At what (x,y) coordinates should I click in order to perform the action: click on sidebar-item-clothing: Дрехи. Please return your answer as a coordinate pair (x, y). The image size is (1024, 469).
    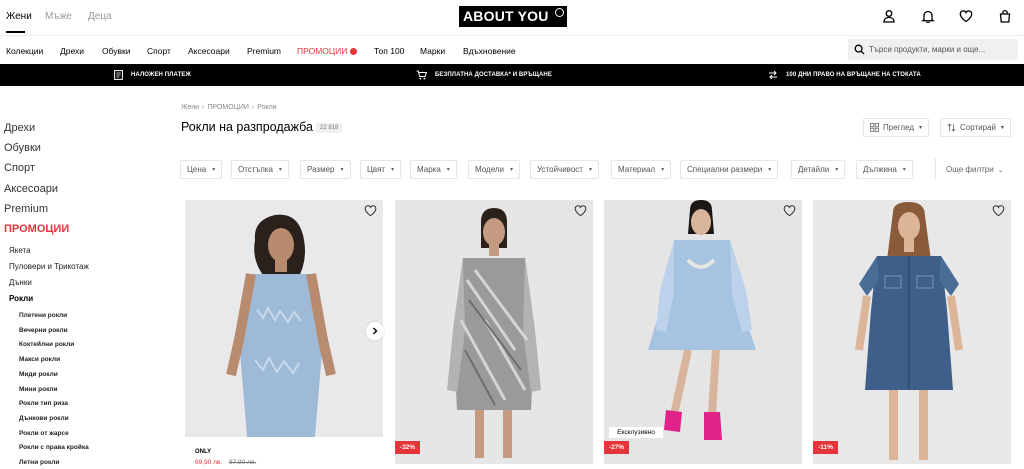
    Looking at the image, I should click on (19, 128).